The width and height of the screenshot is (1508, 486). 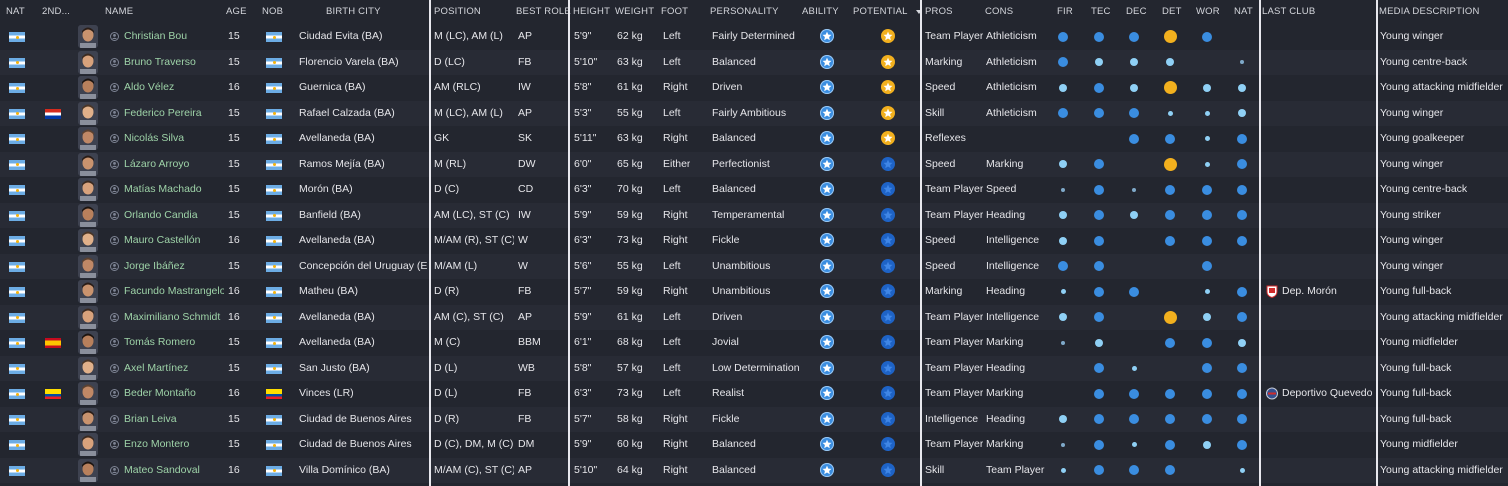 What do you see at coordinates (174, 471) in the screenshot?
I see `player-name-link: Mateo Sandoval` at bounding box center [174, 471].